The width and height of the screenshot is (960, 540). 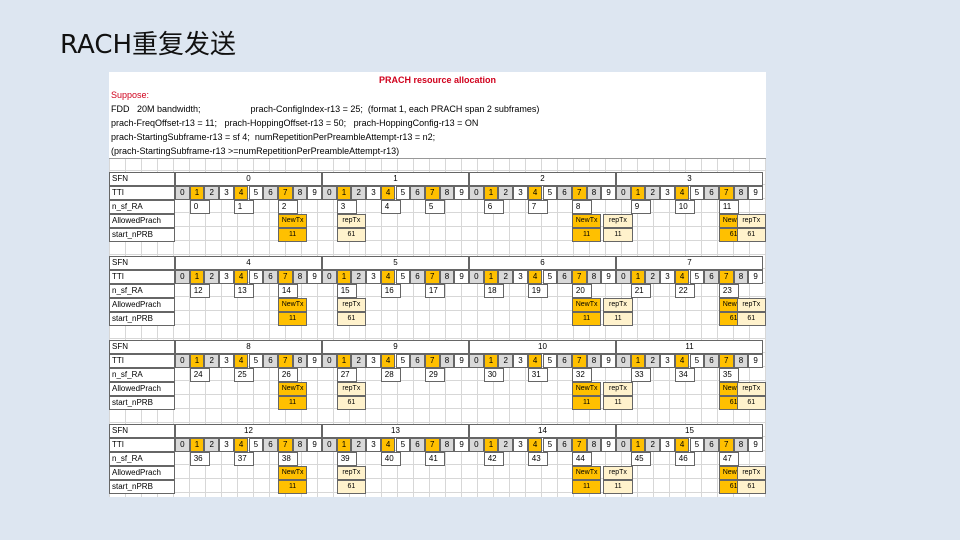 What do you see at coordinates (391, 291) in the screenshot?
I see `n-sf-ra-cell: 16` at bounding box center [391, 291].